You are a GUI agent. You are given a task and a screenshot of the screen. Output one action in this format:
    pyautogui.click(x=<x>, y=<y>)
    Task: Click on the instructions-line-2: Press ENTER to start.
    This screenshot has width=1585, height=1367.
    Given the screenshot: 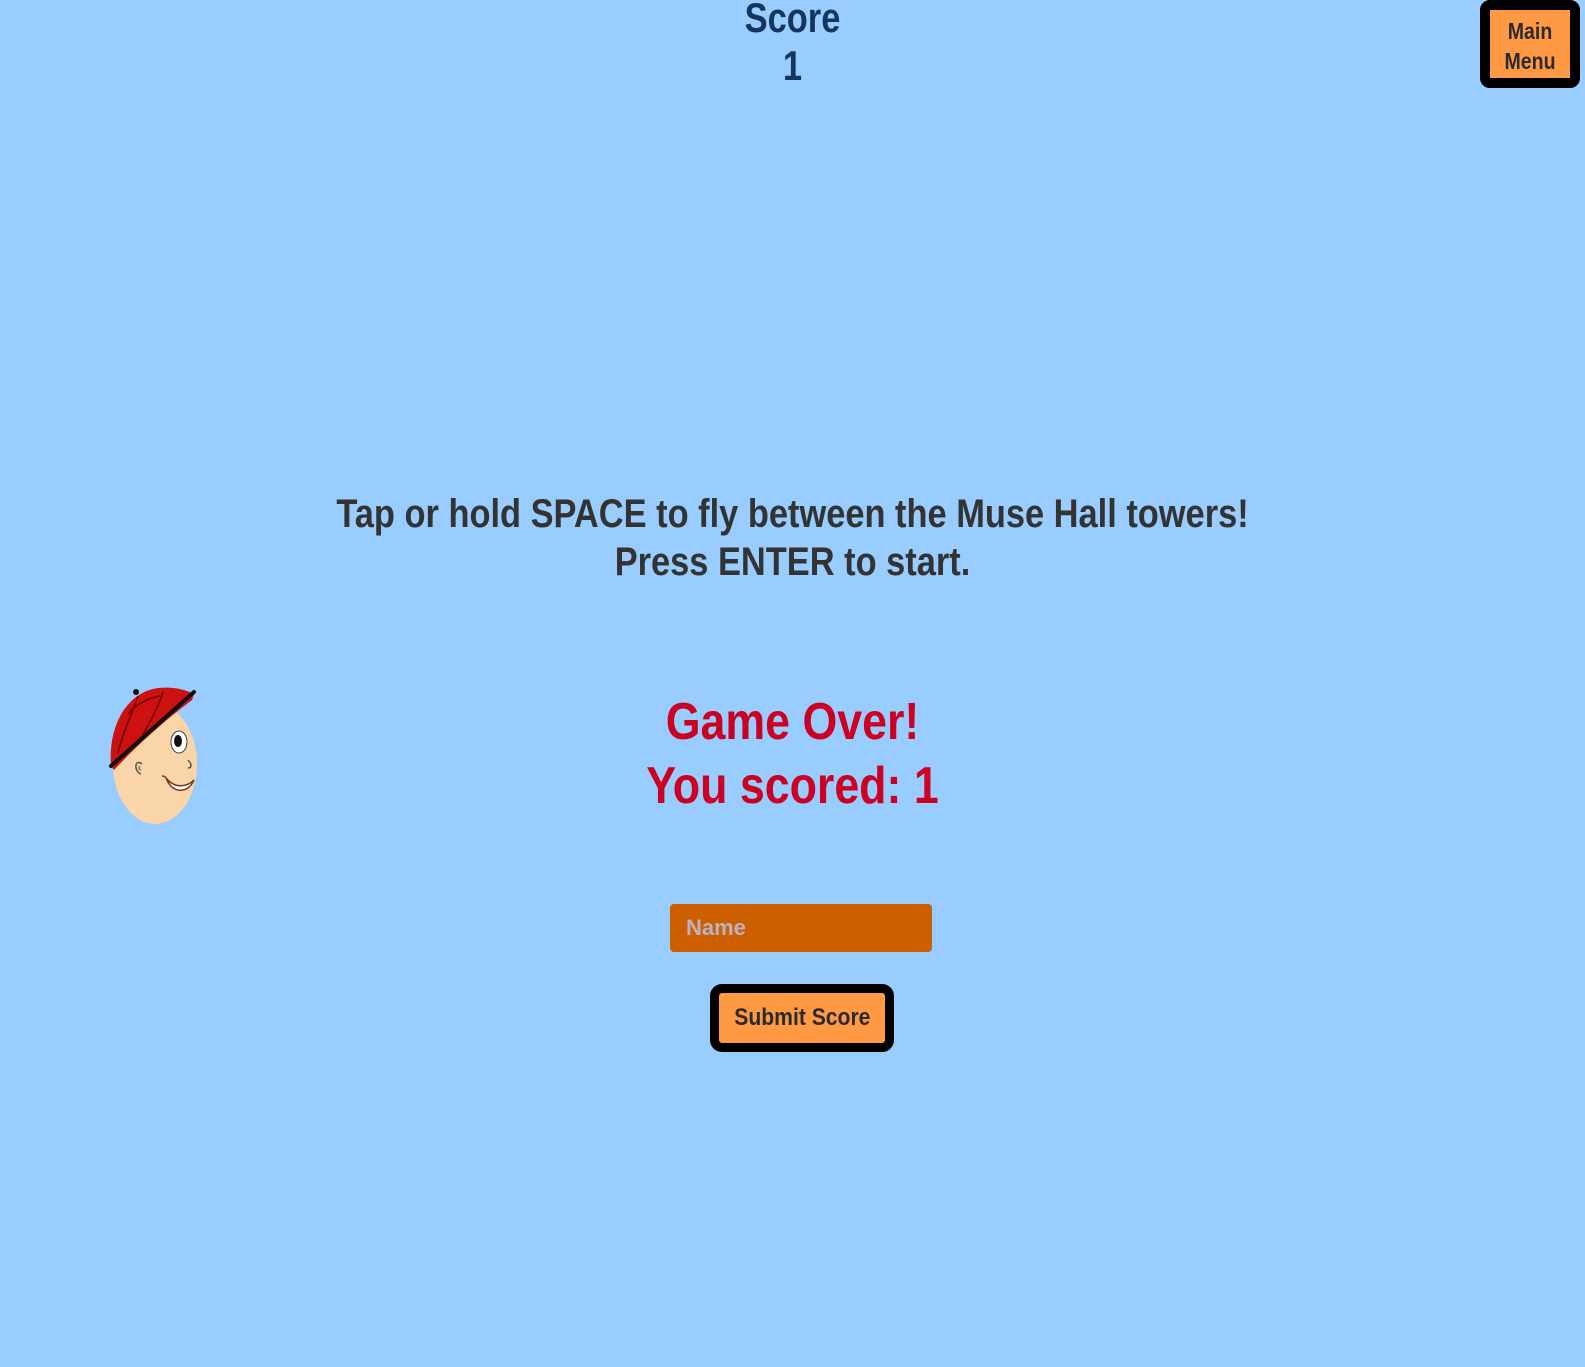 What is the action you would take?
    pyautogui.click(x=792, y=562)
    